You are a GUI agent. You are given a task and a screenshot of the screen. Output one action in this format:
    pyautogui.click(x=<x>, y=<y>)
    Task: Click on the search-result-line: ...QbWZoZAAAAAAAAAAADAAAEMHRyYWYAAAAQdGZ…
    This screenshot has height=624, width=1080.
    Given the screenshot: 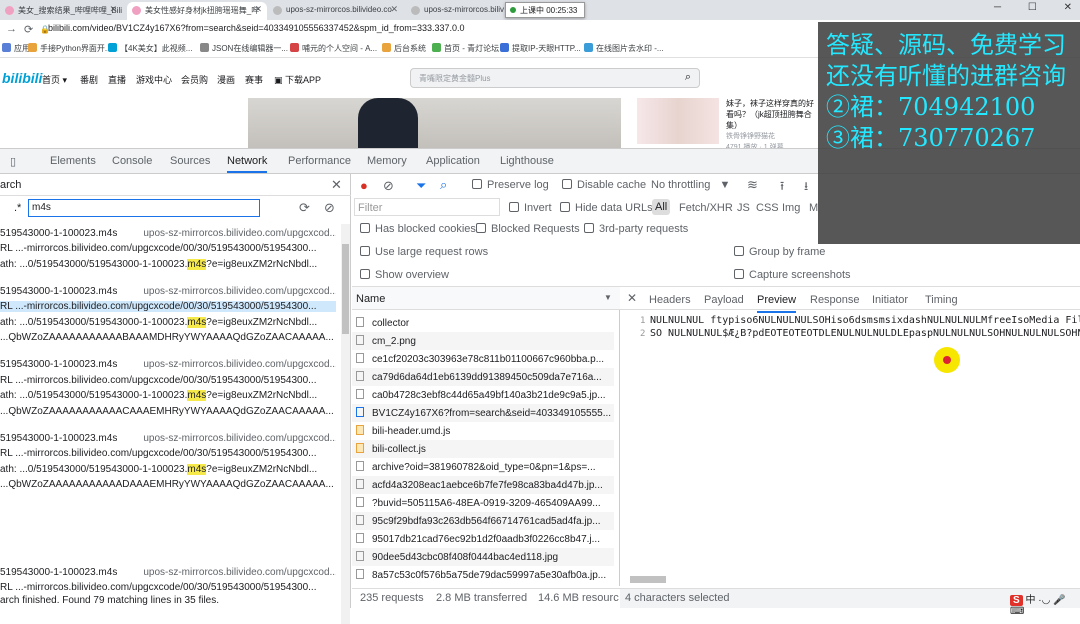 What is the action you would take?
    pyautogui.click(x=168, y=484)
    